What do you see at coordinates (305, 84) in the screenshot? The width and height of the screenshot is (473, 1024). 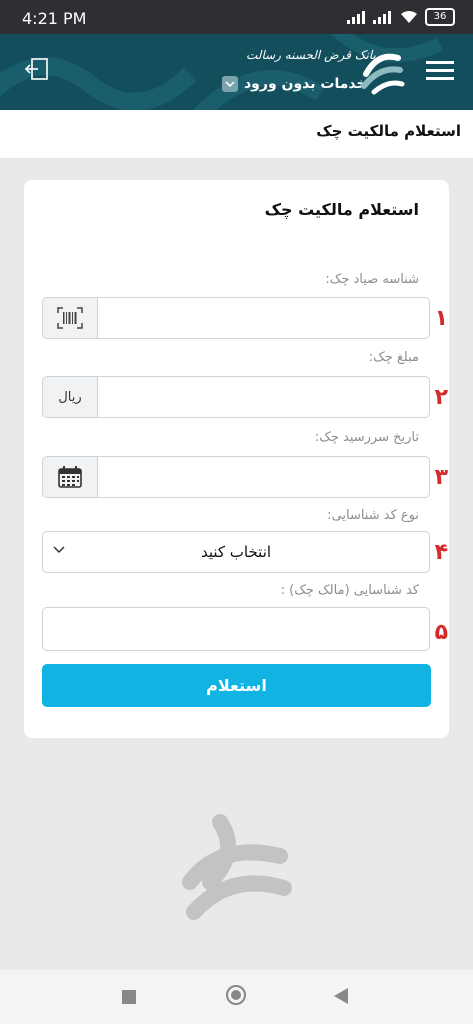 I see `services-label: خدمات بدون ورود` at bounding box center [305, 84].